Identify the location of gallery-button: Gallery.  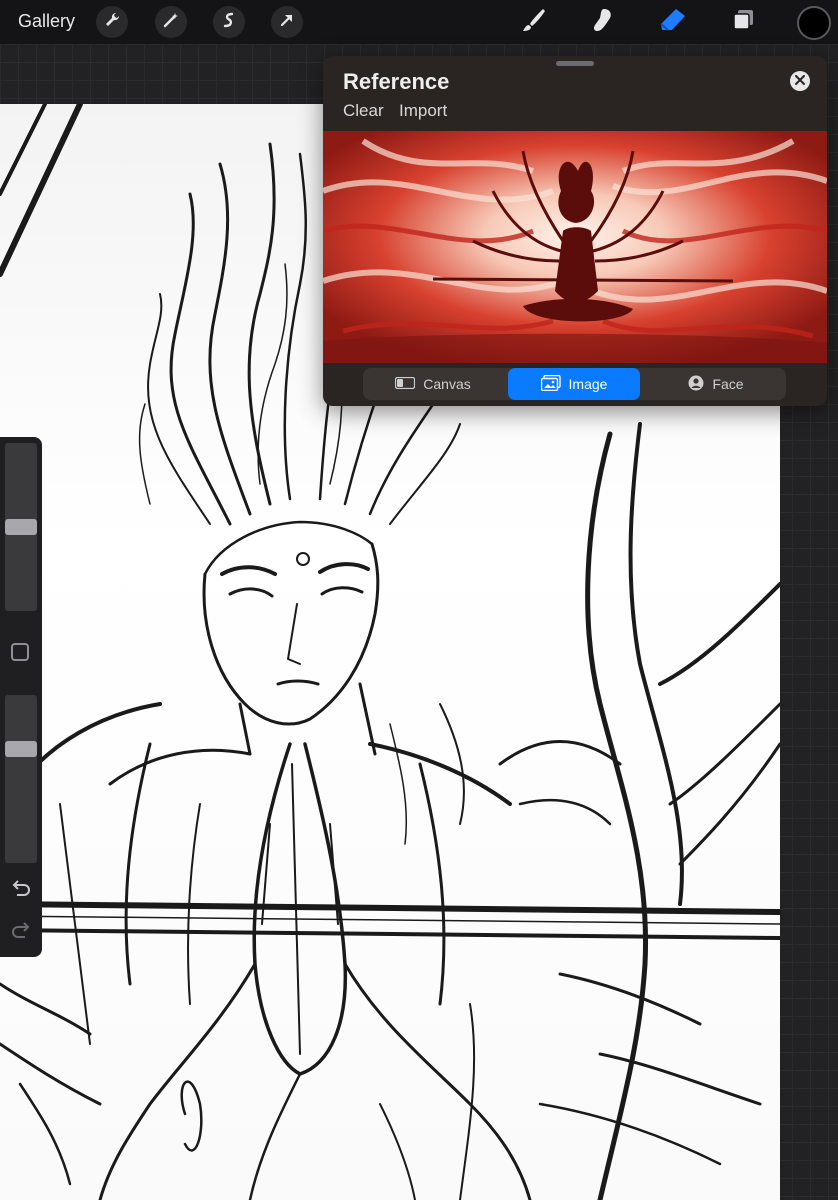
(46, 21).